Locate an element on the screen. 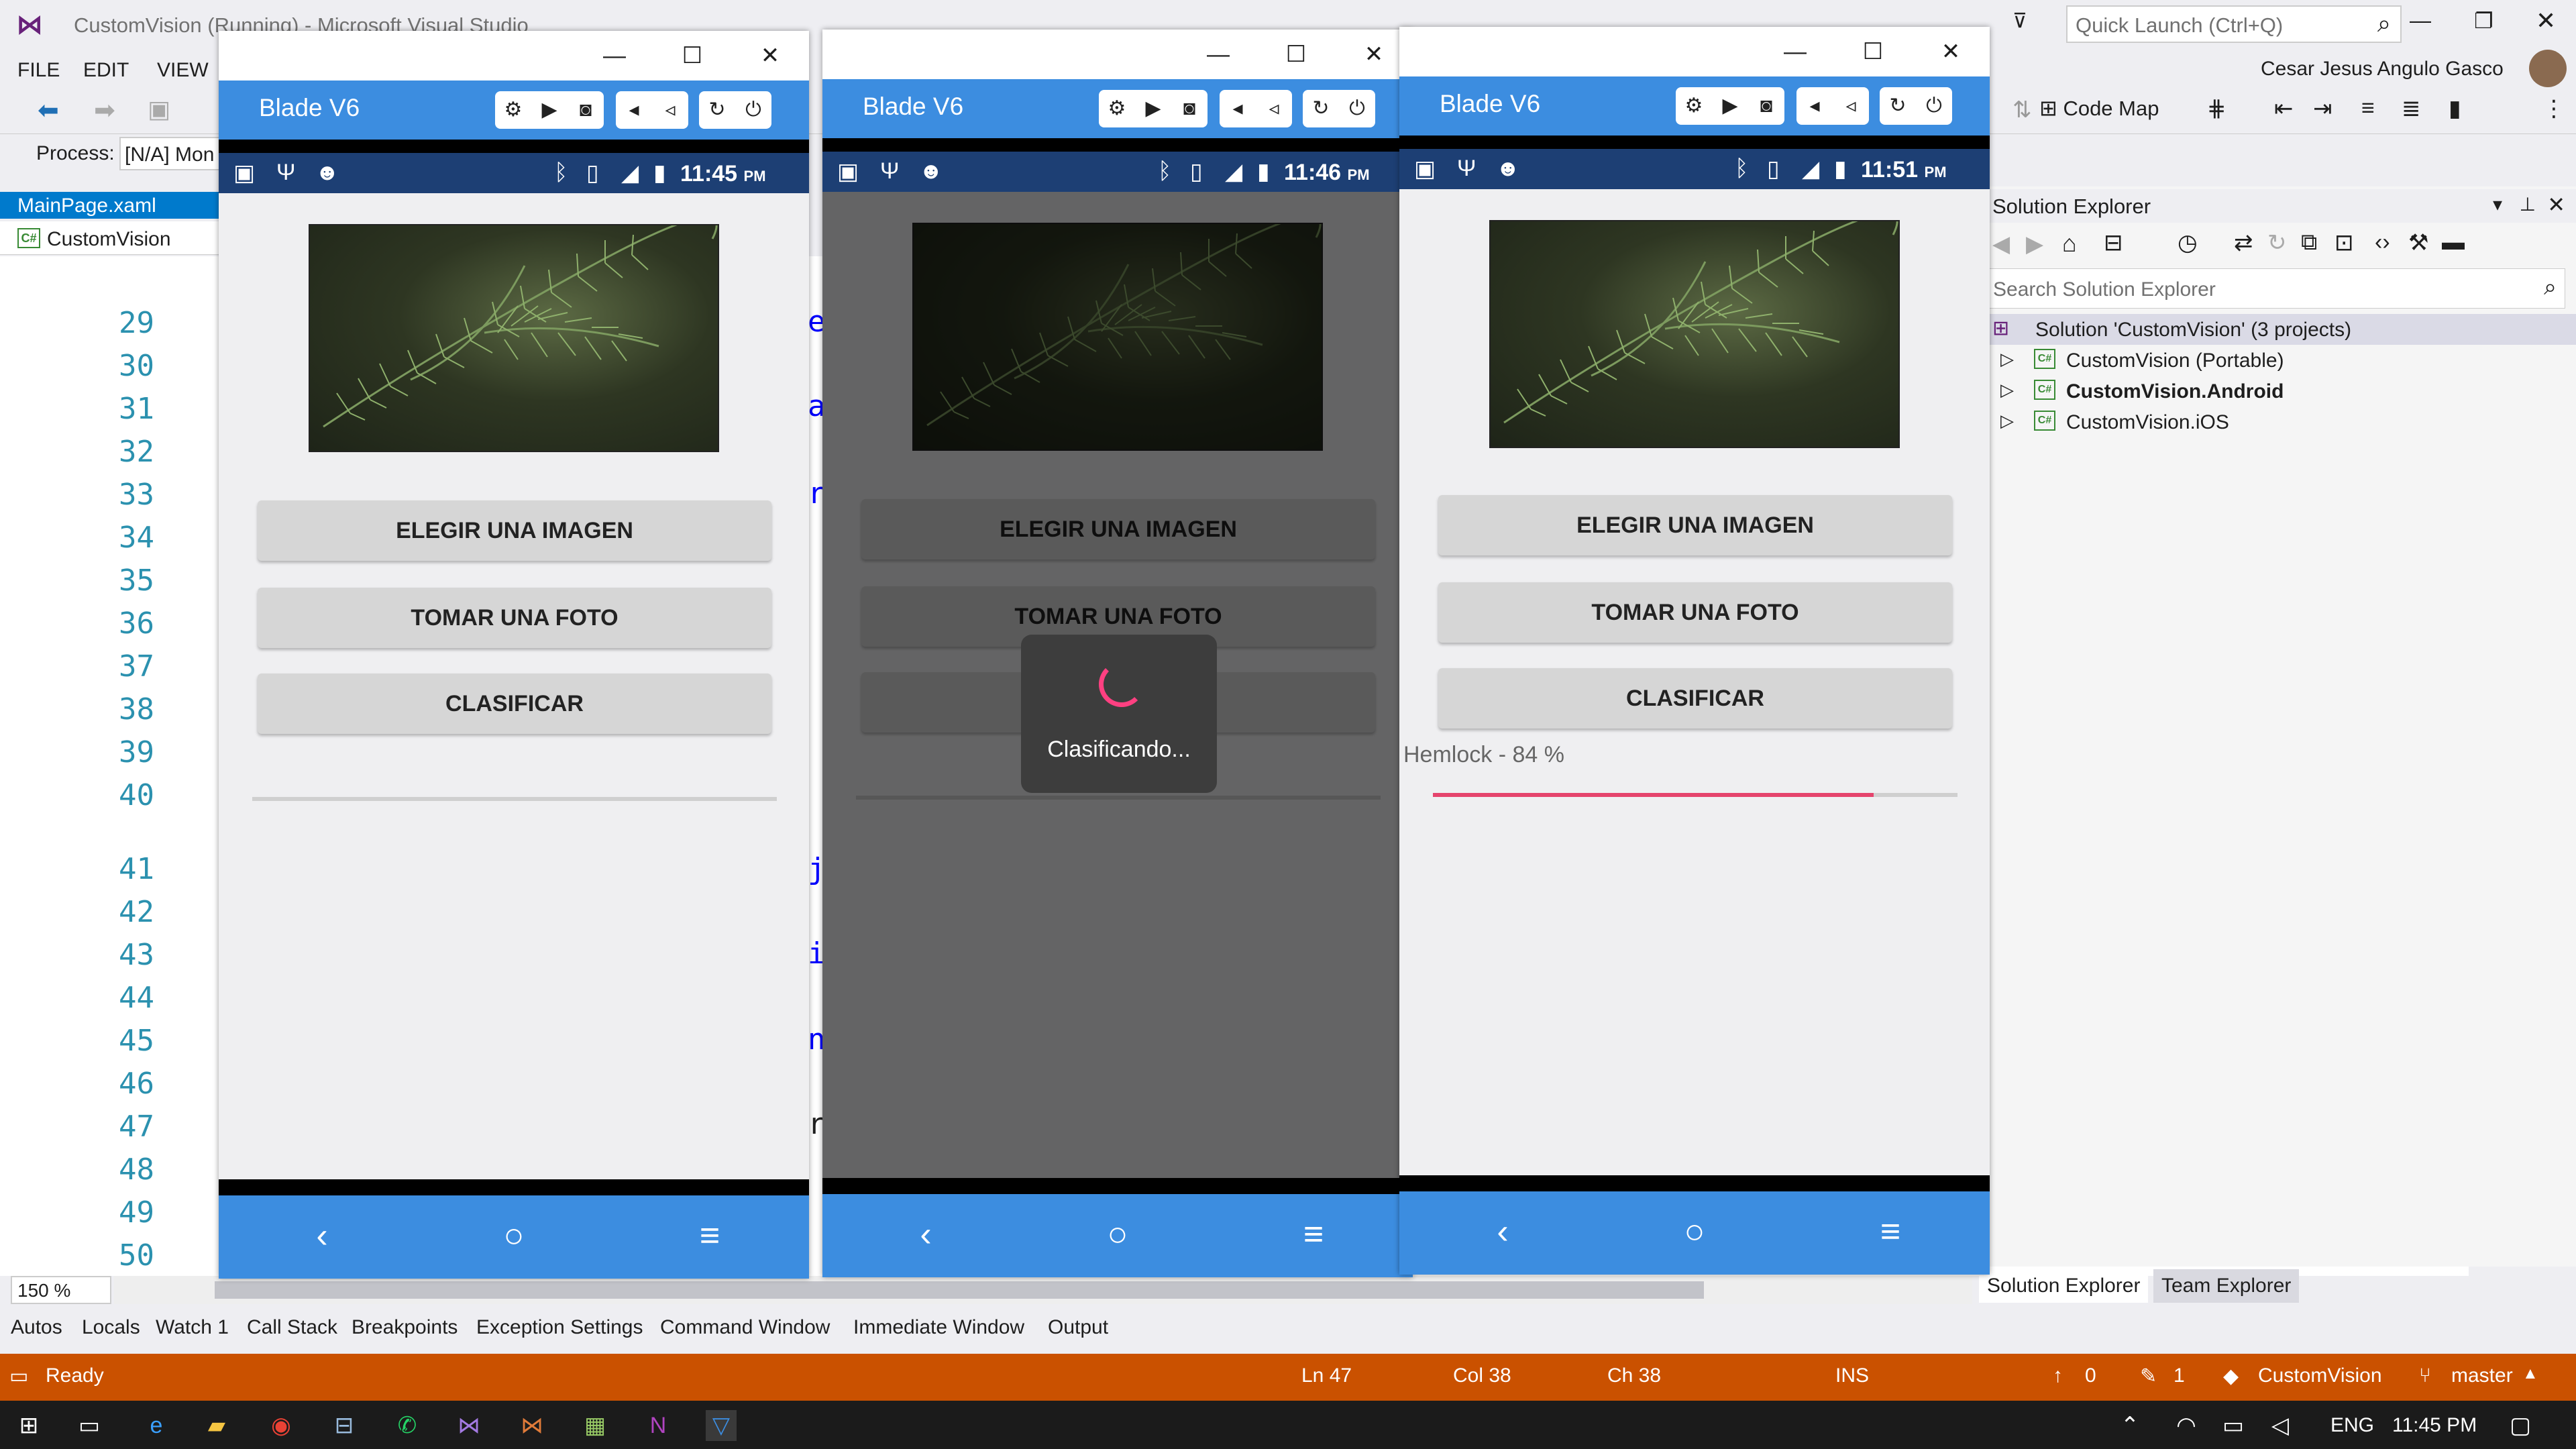 Image resolution: width=2576 pixels, height=1449 pixels. visual-studio-icon: ⋈ is located at coordinates (468, 1425).